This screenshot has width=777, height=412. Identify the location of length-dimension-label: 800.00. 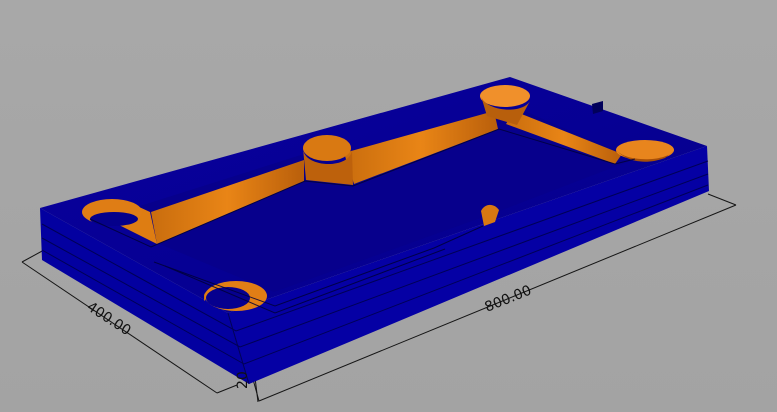
(508, 299).